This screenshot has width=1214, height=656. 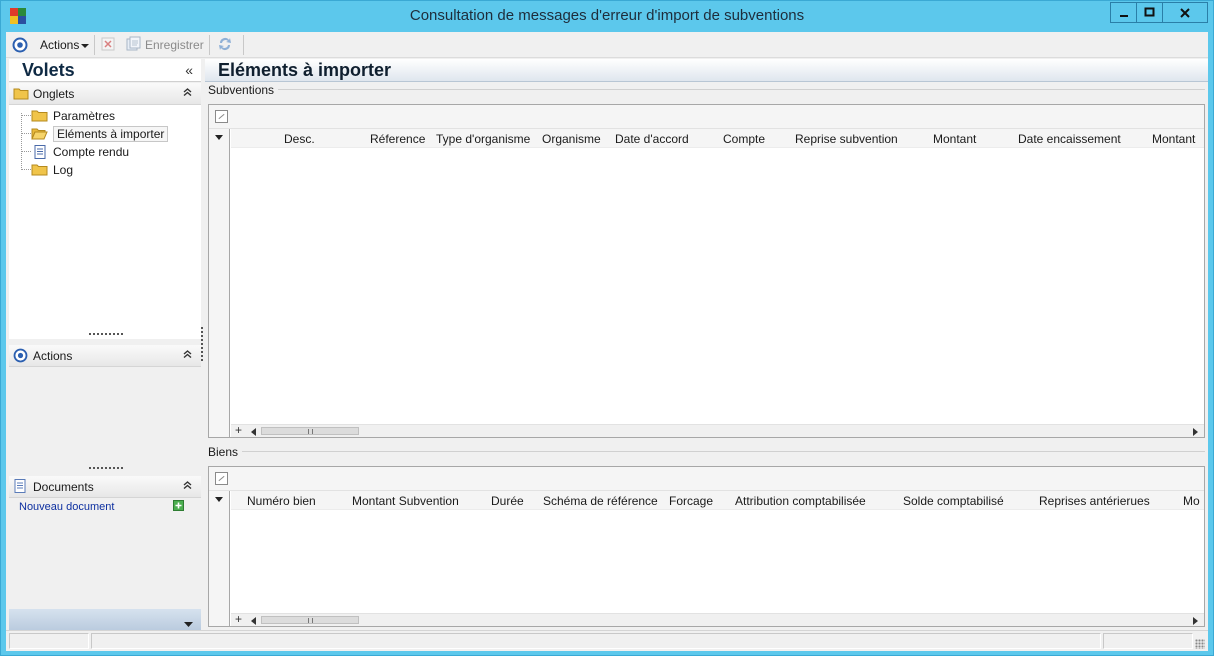 What do you see at coordinates (507, 501) in the screenshot?
I see `column-header: Durée` at bounding box center [507, 501].